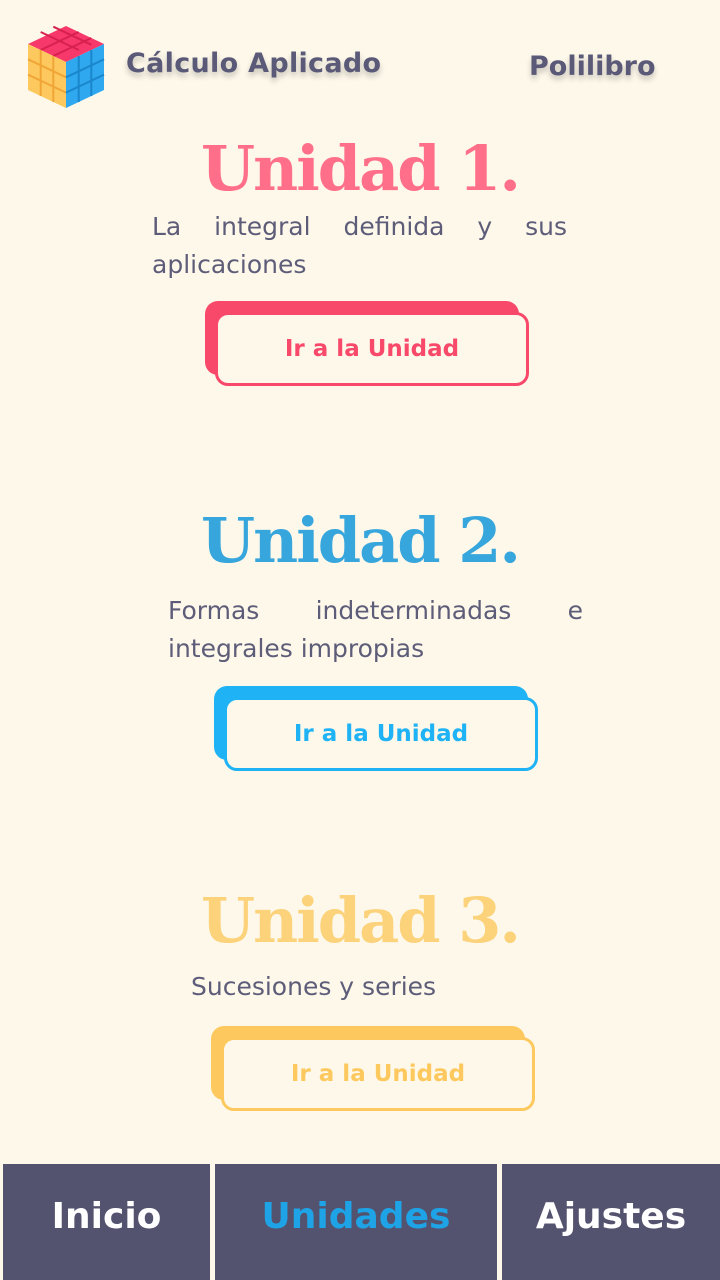 Image resolution: width=720 pixels, height=1280 pixels. Describe the element at coordinates (361, 168) in the screenshot. I see `unit-title: Unidad 1.` at that location.